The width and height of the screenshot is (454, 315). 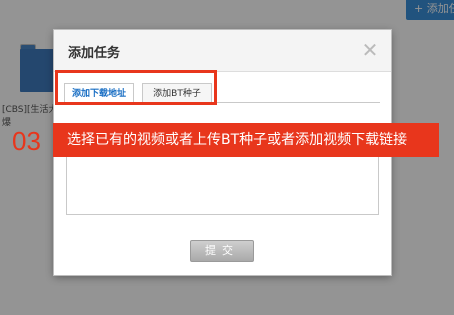 I want to click on dialog-title: 添加任务, so click(x=94, y=53).